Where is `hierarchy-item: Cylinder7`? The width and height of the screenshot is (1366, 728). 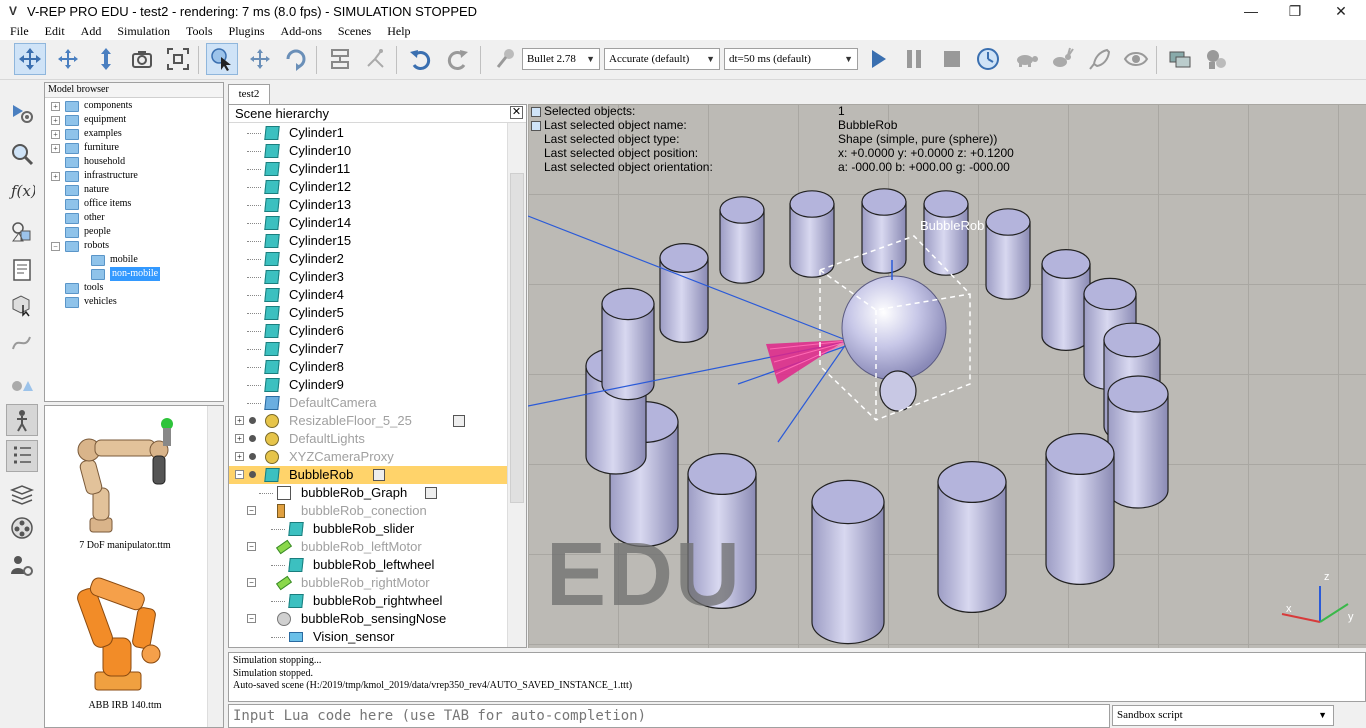 hierarchy-item: Cylinder7 is located at coordinates (369, 349).